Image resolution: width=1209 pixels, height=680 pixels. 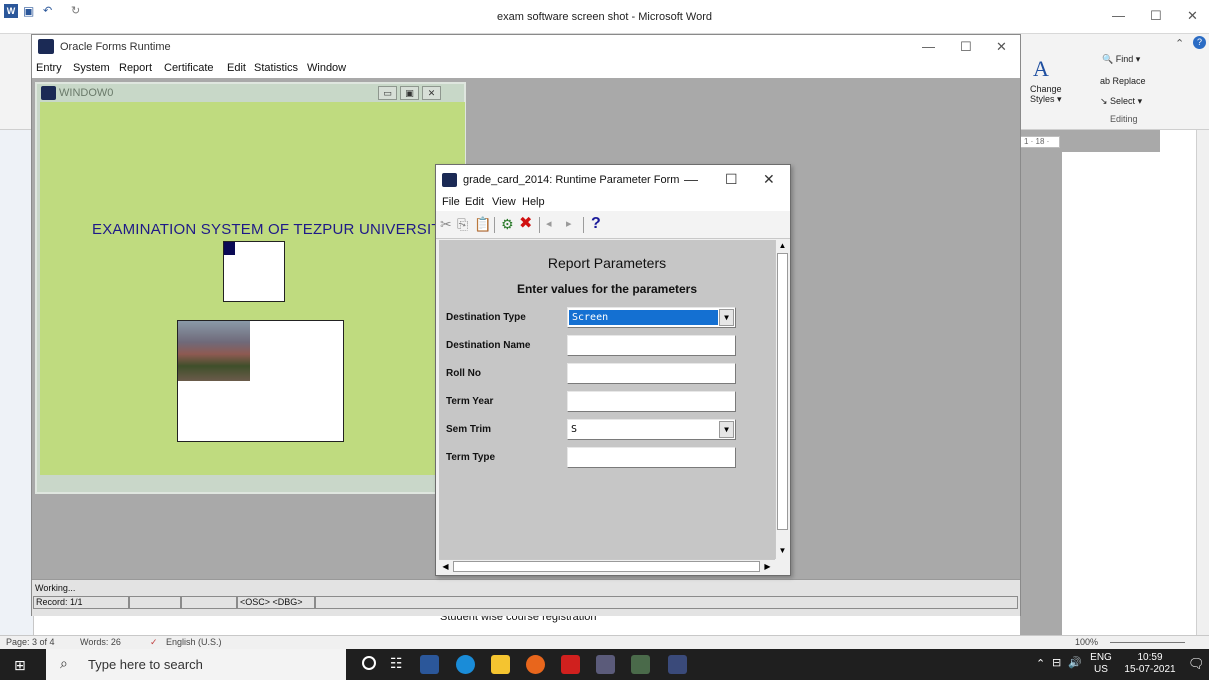 I want to click on label-destination-type: Destination Type, so click(x=486, y=317).